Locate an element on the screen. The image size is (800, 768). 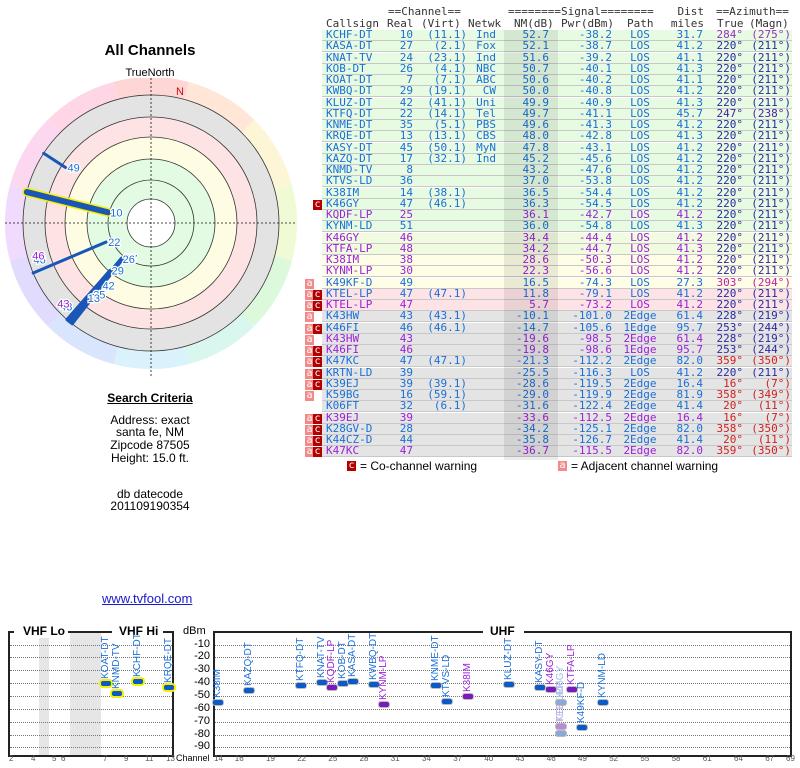
dbm-tick-label: -30 is located at coordinates (202, 669).